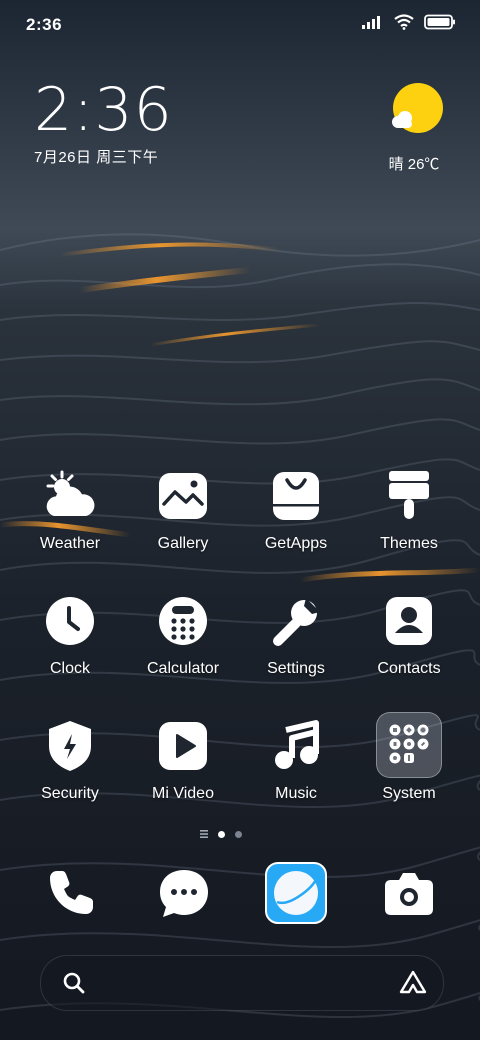 This screenshot has height=1040, width=480. Describe the element at coordinates (409, 496) in the screenshot. I see `themes-icon` at that location.